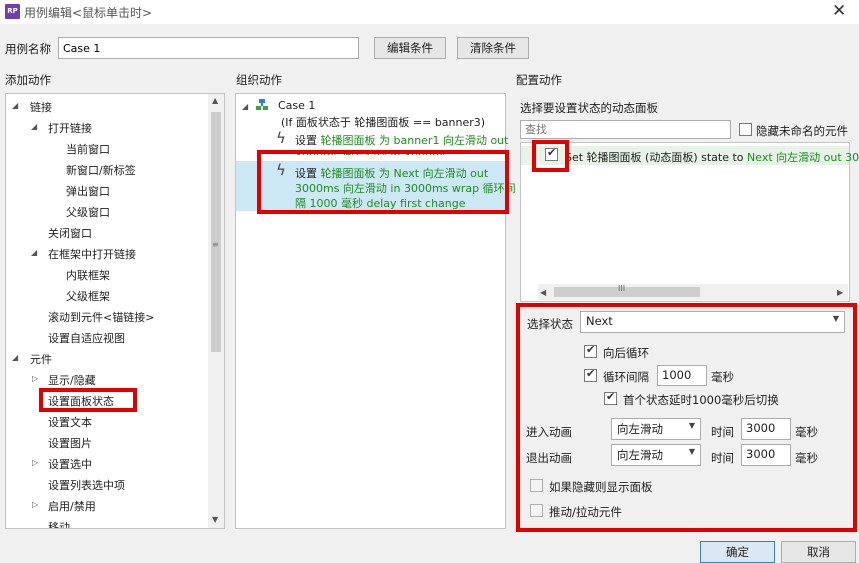 This screenshot has width=859, height=563. What do you see at coordinates (216, 232) in the screenshot?
I see `scroll-thumb: ≡` at bounding box center [216, 232].